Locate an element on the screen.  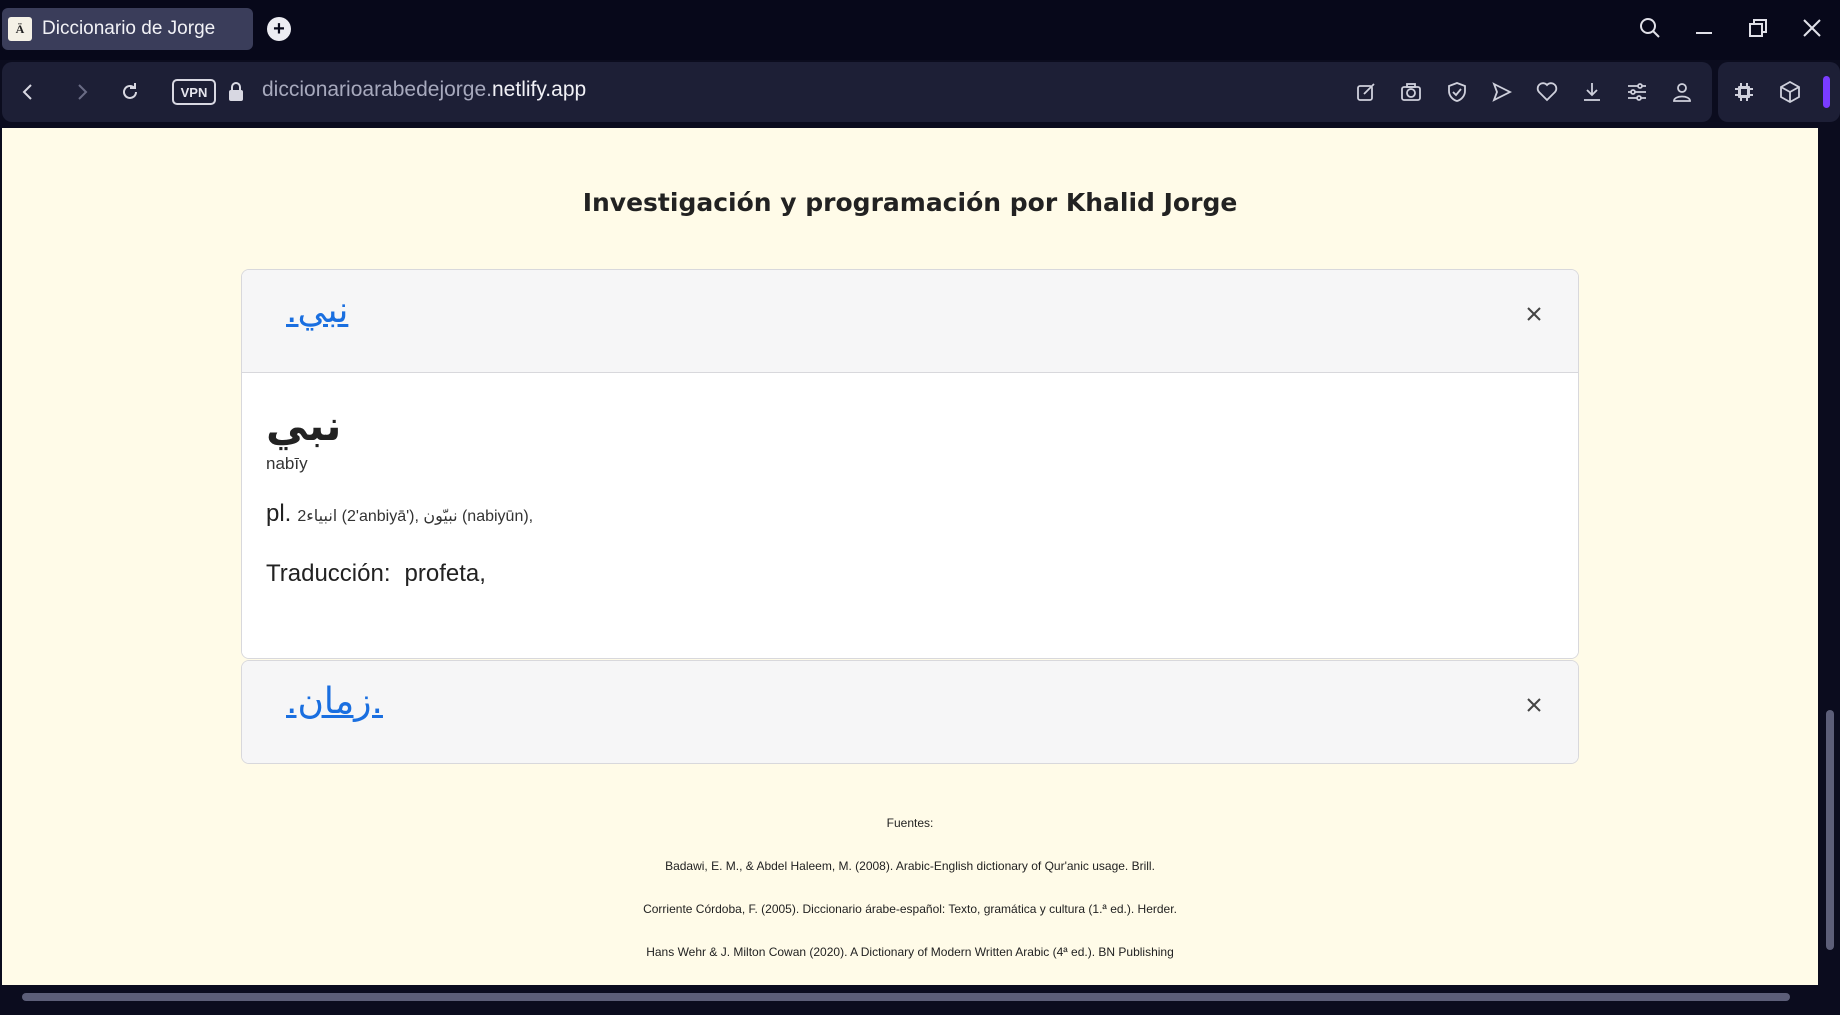
url-field: diccionarioarabedejorge.netlify.app is located at coordinates (424, 90).